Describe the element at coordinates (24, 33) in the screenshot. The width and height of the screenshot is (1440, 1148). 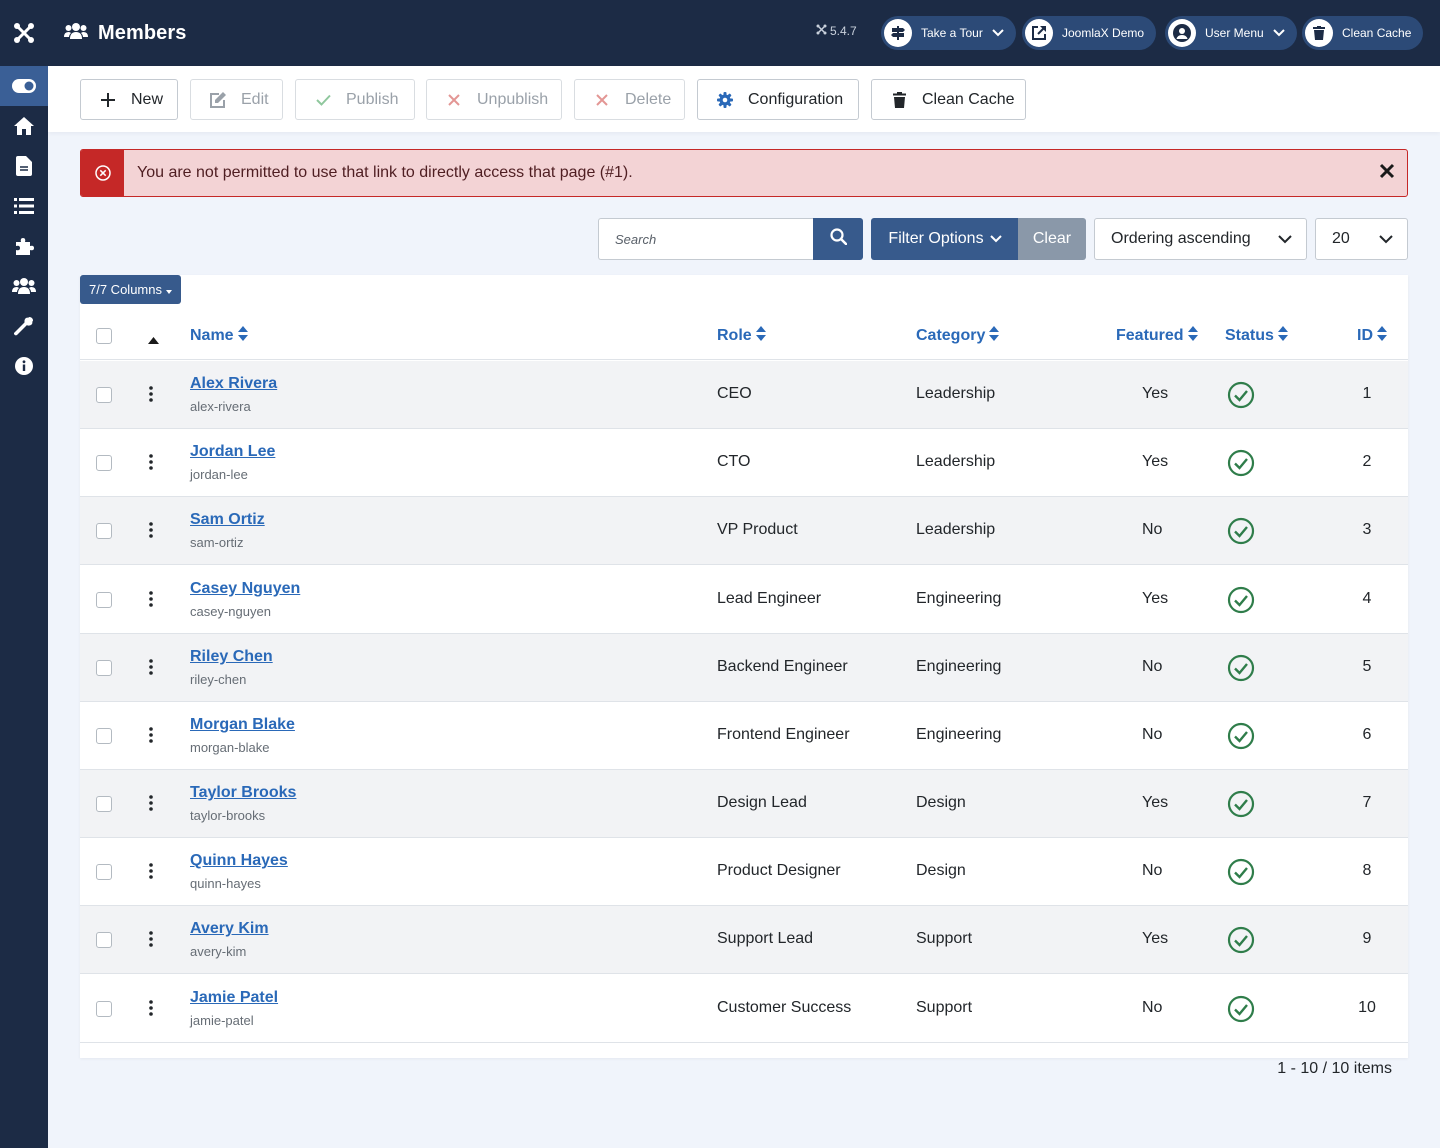
I see `joomla-logo-icon` at that location.